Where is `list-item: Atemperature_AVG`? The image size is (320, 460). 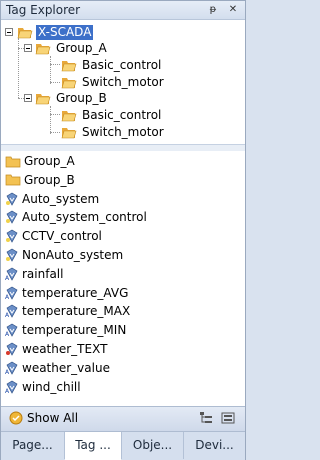 list-item: Atemperature_AVG is located at coordinates (66, 293).